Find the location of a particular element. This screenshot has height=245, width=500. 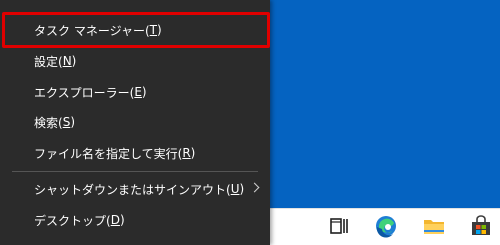

menu-item-label: シャットダウンまたはサインアウト( is located at coordinates (132, 189).